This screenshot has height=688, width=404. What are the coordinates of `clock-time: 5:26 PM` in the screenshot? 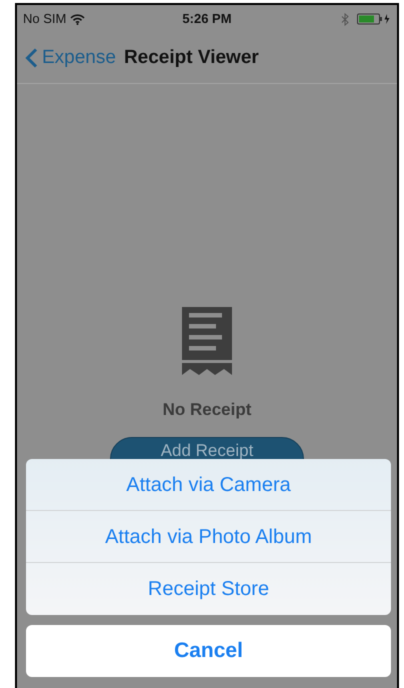 It's located at (207, 19).